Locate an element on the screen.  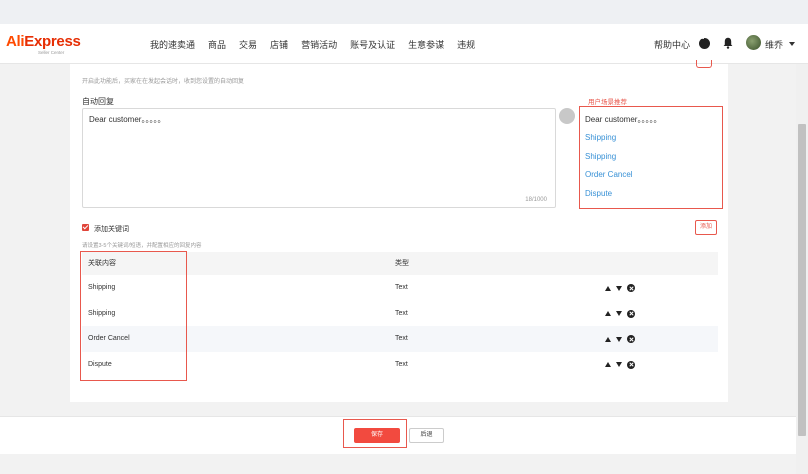
main-nav: 我的速卖通 商品 交易 店铺 营销活动 账号及认证 生意参谋 违规 is located at coordinates (319, 44).